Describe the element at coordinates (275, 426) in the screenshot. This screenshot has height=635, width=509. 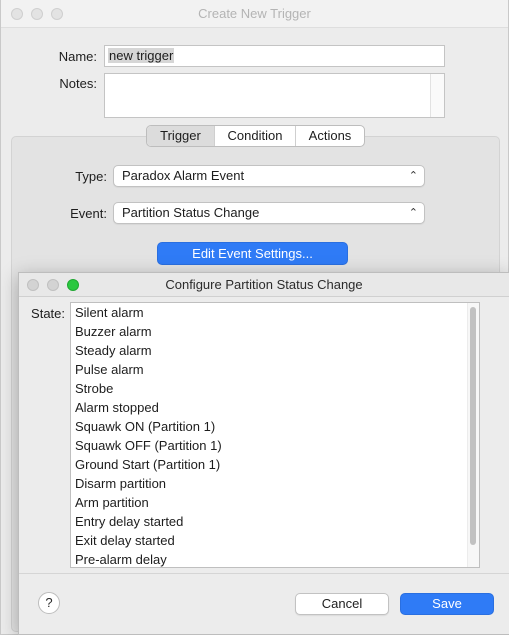
I see `list-item: Squawk ON (Partition 1)` at that location.